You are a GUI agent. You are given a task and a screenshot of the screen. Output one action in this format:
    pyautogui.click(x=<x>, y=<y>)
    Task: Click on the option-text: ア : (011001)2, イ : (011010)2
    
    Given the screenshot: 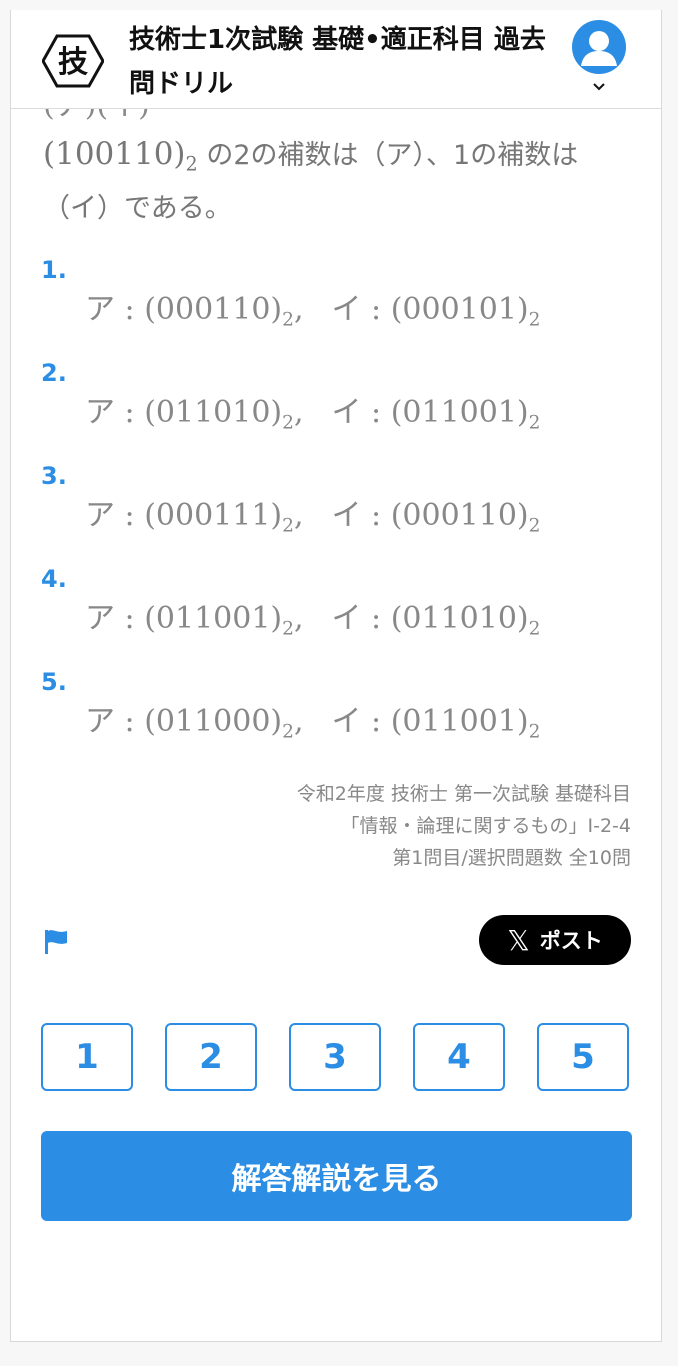 What is the action you would take?
    pyautogui.click(x=313, y=620)
    